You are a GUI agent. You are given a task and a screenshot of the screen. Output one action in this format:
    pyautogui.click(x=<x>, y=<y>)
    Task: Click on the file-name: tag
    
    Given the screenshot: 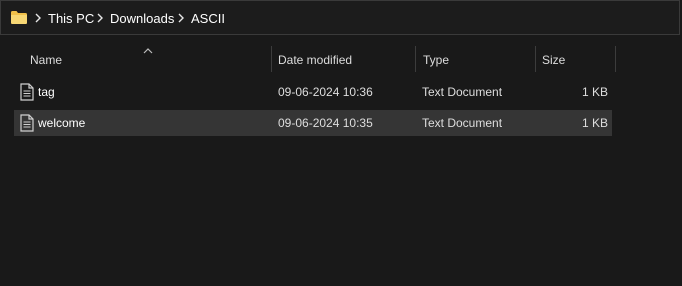 What is the action you would take?
    pyautogui.click(x=46, y=92)
    